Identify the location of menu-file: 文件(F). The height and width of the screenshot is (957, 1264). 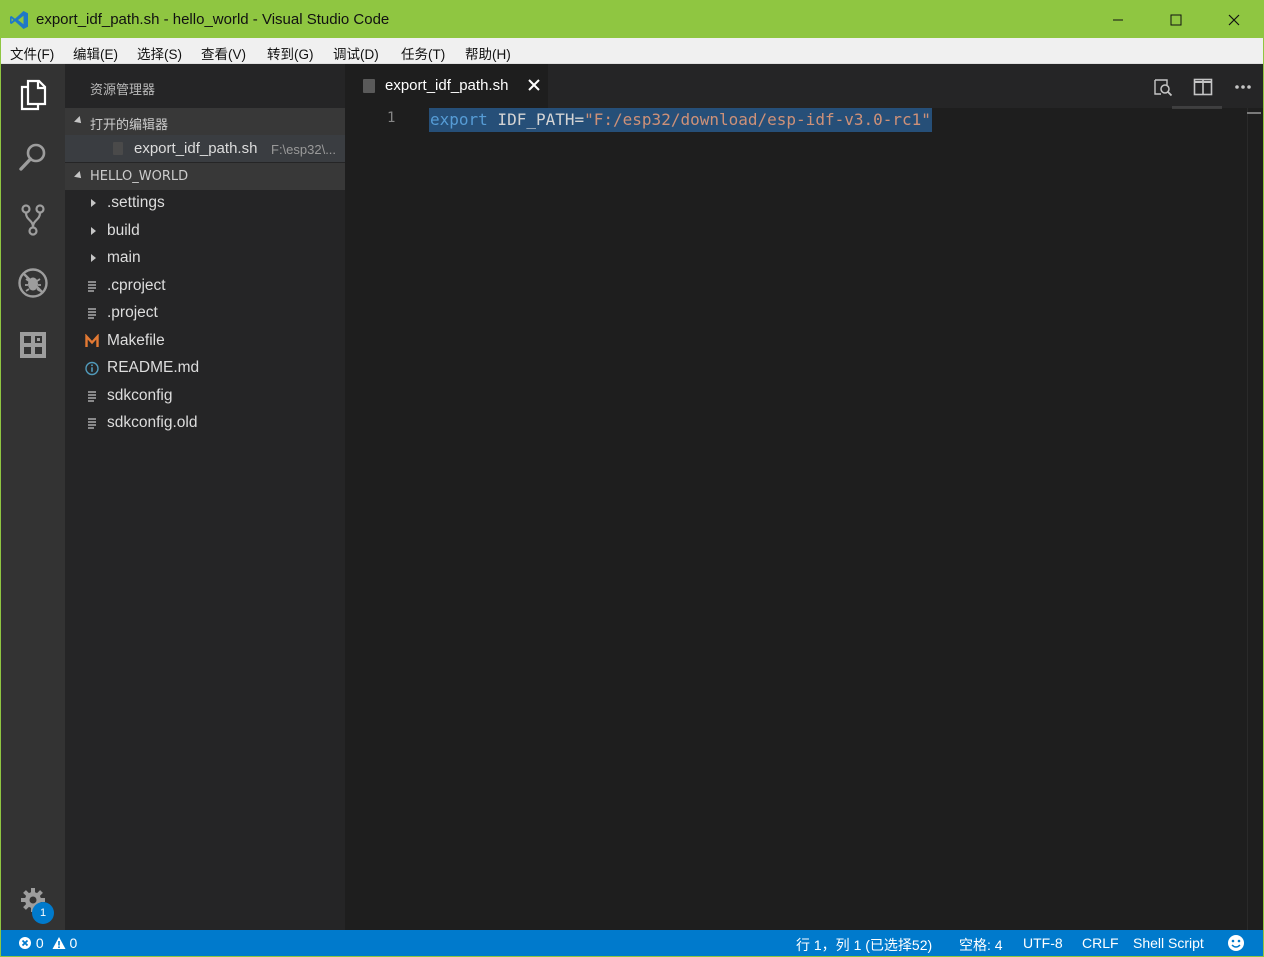
(32, 53).